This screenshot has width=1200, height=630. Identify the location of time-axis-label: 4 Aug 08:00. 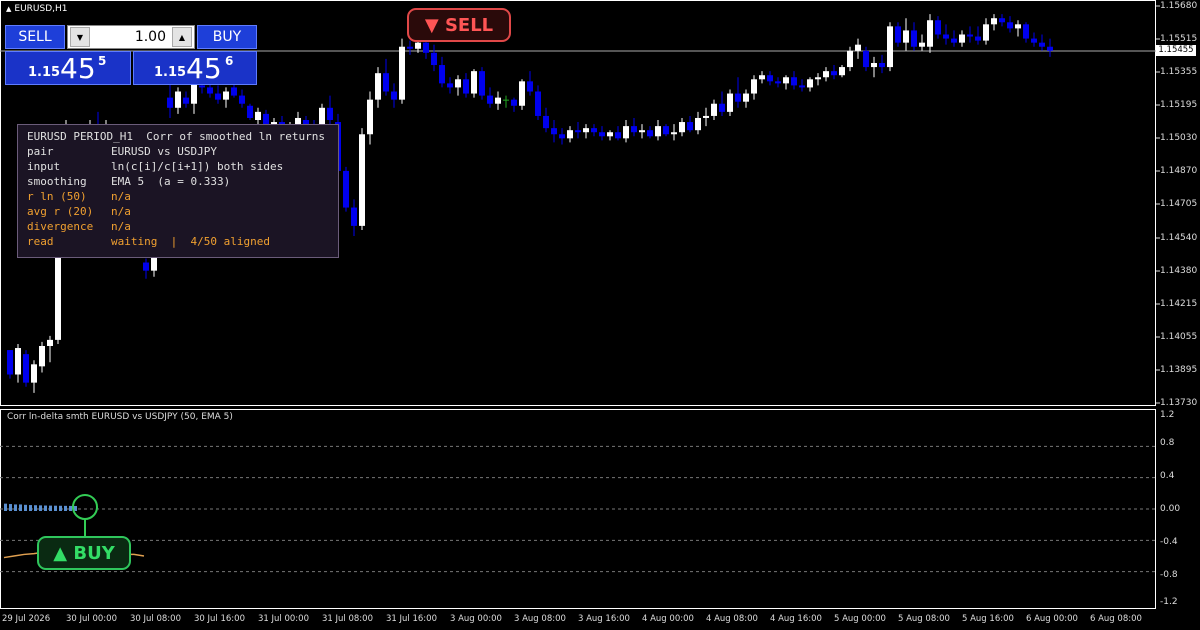
(732, 619).